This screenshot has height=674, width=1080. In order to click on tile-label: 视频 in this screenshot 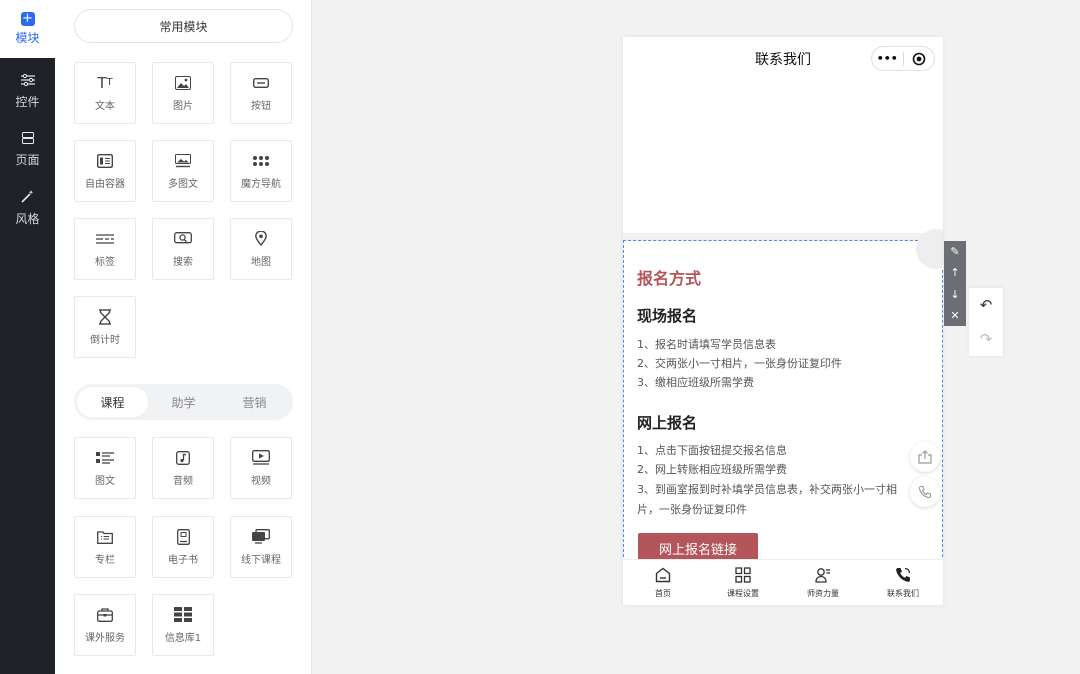, I will do `click(261, 481)`.